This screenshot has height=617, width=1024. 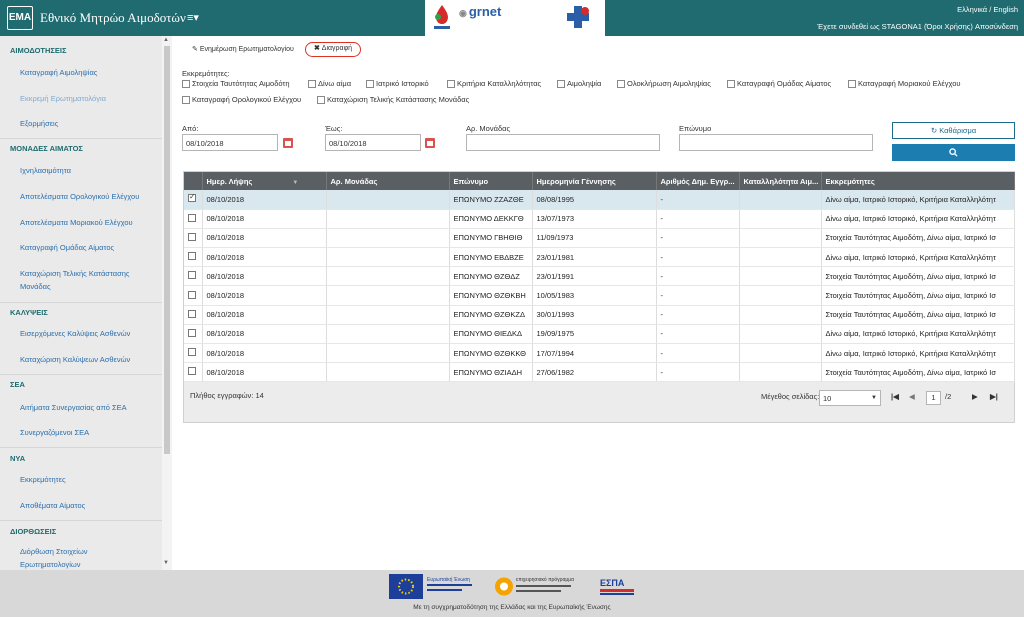 What do you see at coordinates (398, 99) in the screenshot?
I see `checkbox-label: Καταχώριση Τελικής Κατάστασης Μονάδας` at bounding box center [398, 99].